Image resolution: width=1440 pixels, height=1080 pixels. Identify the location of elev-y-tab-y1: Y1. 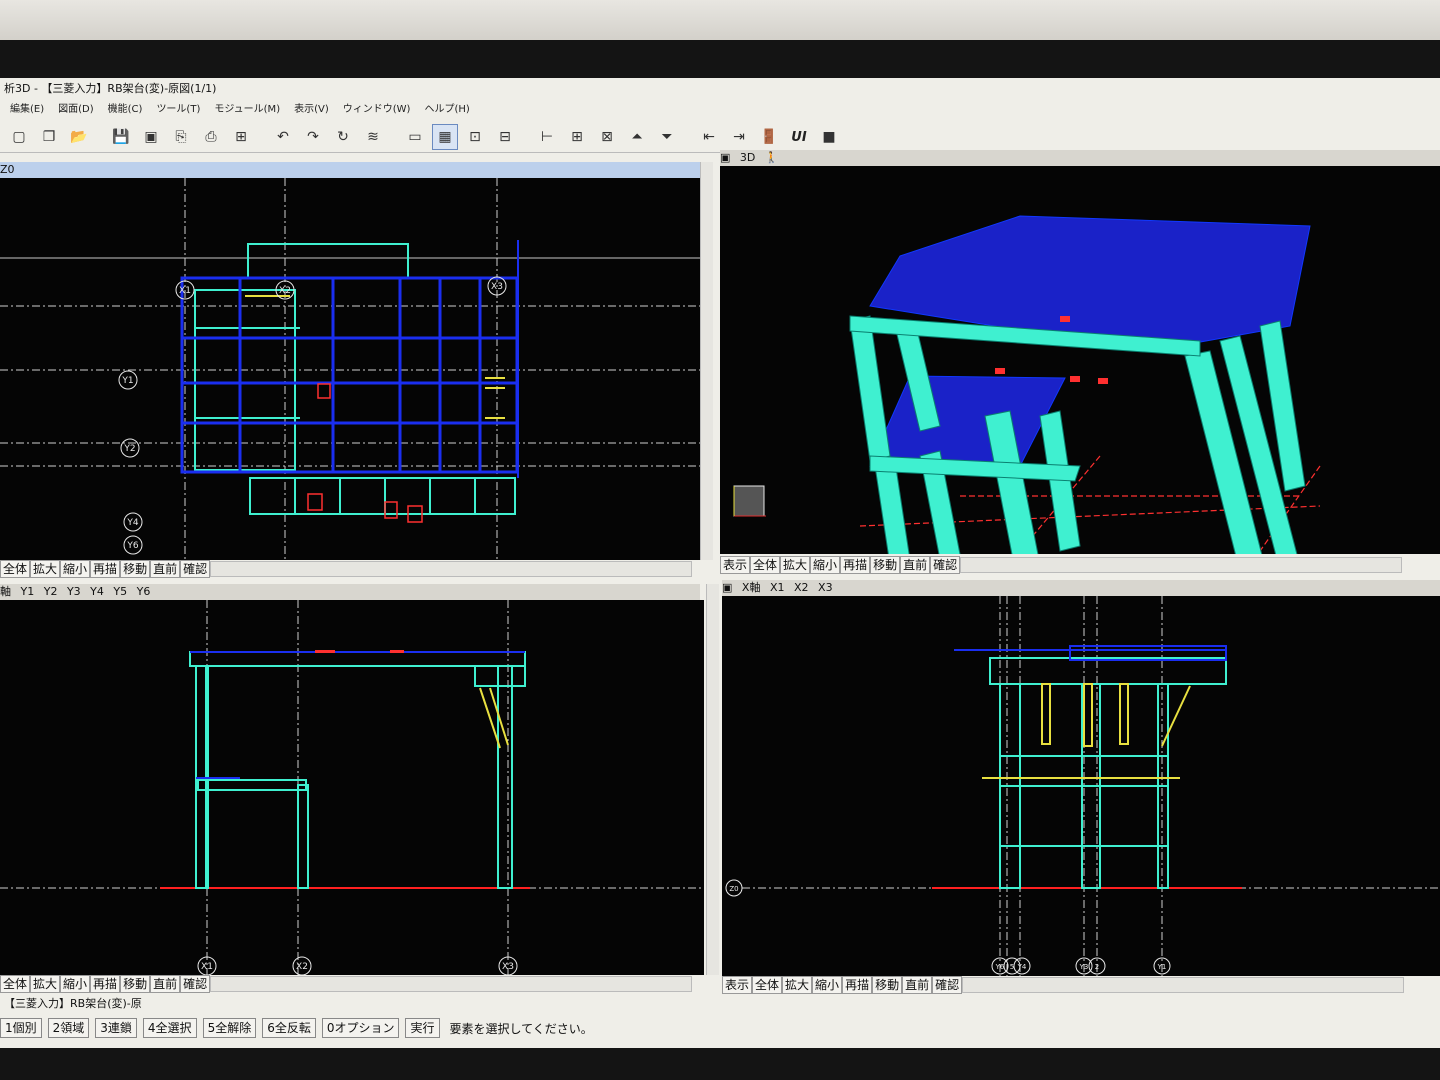
(28, 591).